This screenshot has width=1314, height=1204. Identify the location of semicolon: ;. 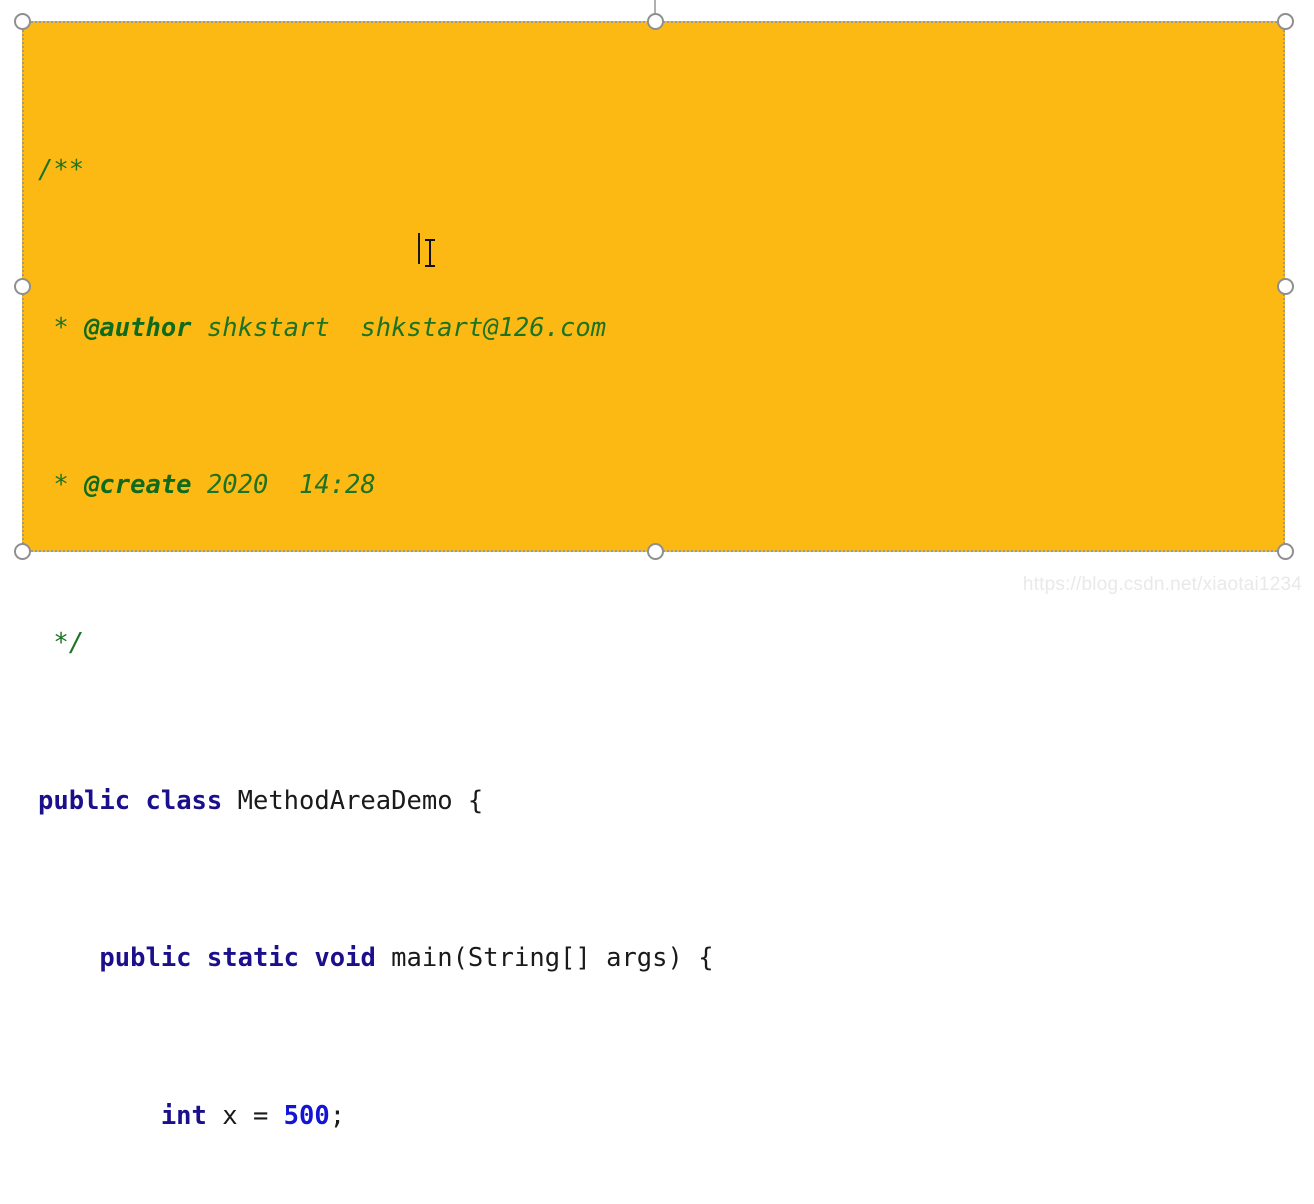
(337, 1115).